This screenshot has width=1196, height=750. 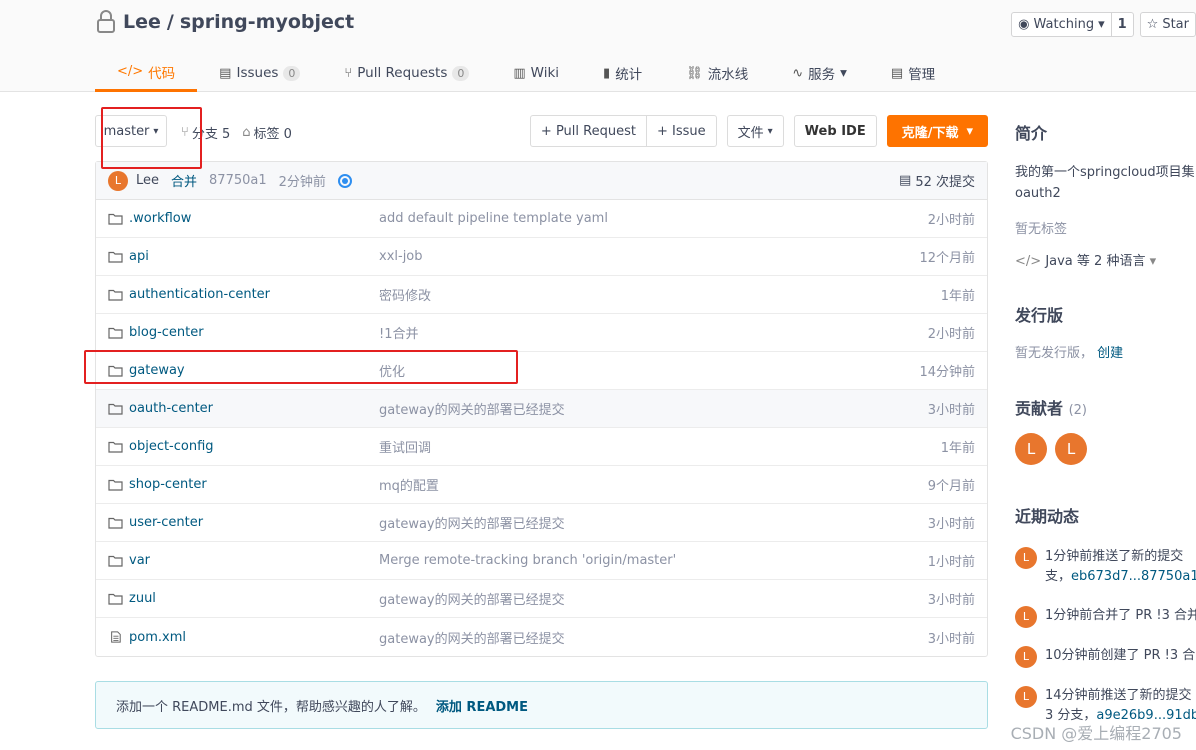 I want to click on commit-sha: 87750a1, so click(x=238, y=180).